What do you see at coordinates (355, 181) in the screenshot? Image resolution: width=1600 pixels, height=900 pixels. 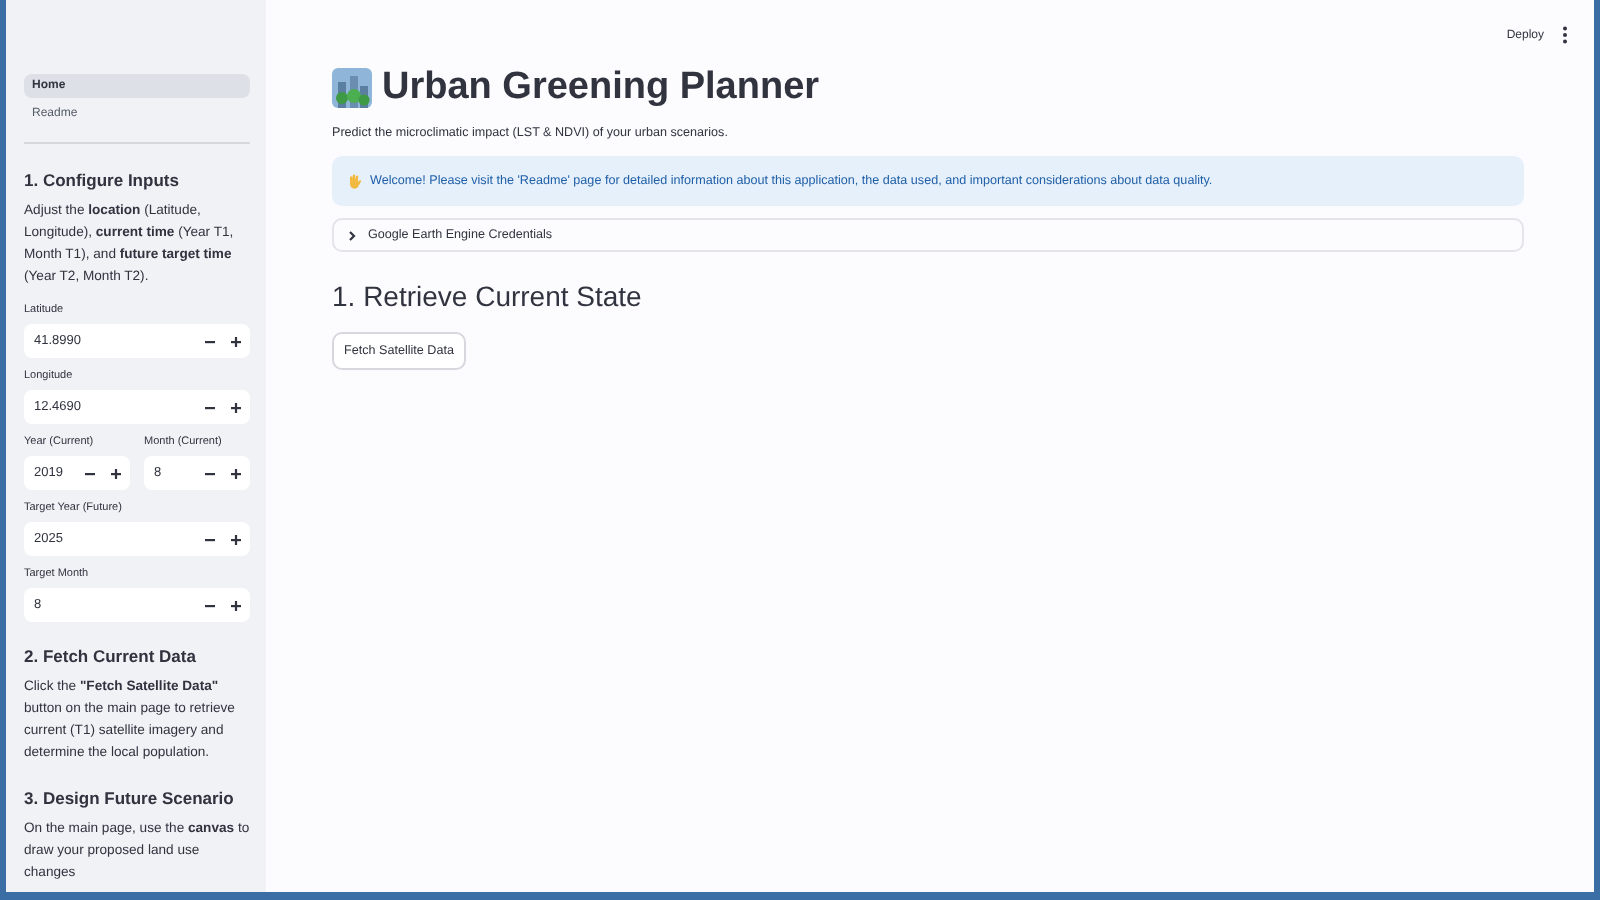 I see `waving-hand-icon` at bounding box center [355, 181].